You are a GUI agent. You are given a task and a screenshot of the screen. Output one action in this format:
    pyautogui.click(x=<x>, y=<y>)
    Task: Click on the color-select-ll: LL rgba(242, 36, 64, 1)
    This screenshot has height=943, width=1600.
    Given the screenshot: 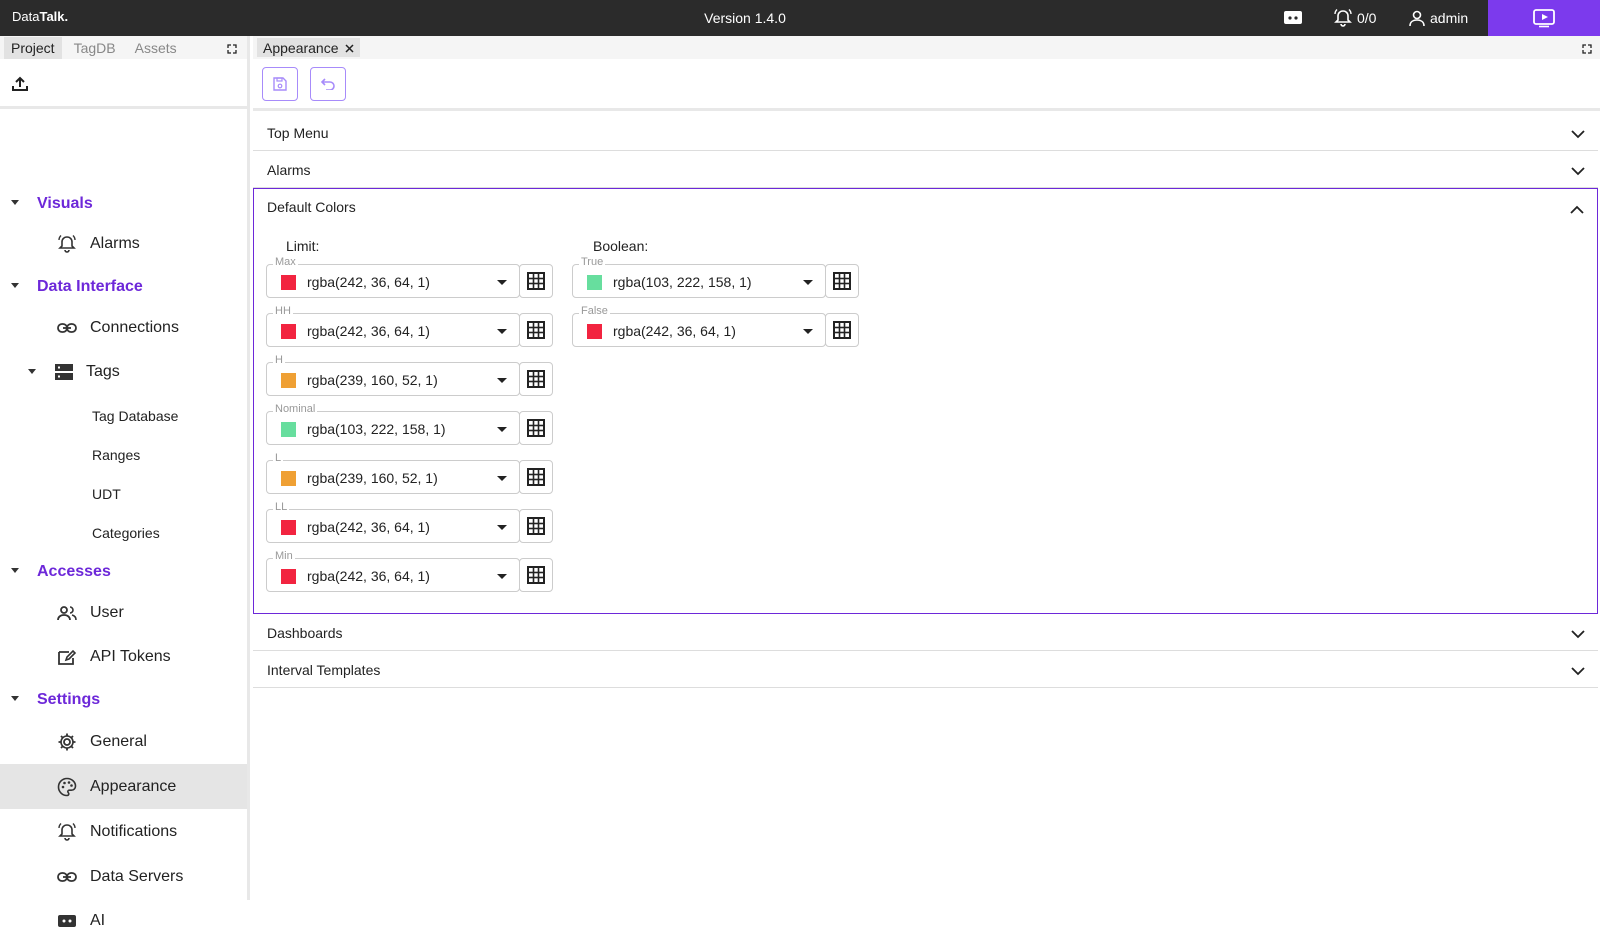 What is the action you would take?
    pyautogui.click(x=393, y=522)
    